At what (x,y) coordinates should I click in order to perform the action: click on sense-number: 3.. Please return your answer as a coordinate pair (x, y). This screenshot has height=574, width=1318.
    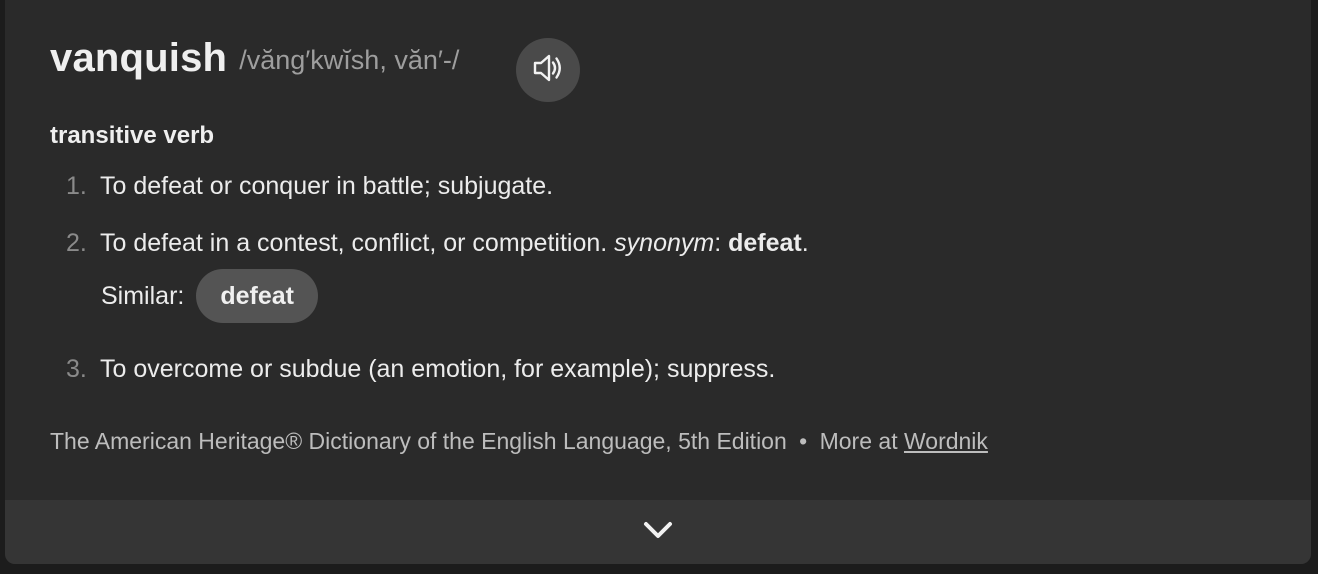
    Looking at the image, I should click on (76, 369).